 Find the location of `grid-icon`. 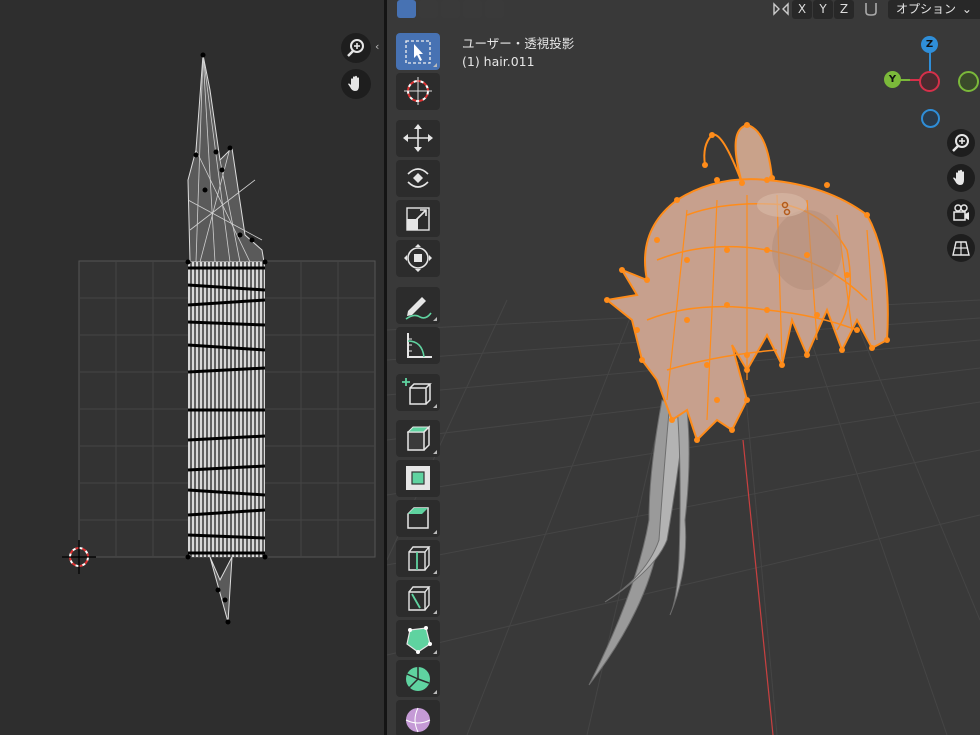

grid-icon is located at coordinates (961, 248).